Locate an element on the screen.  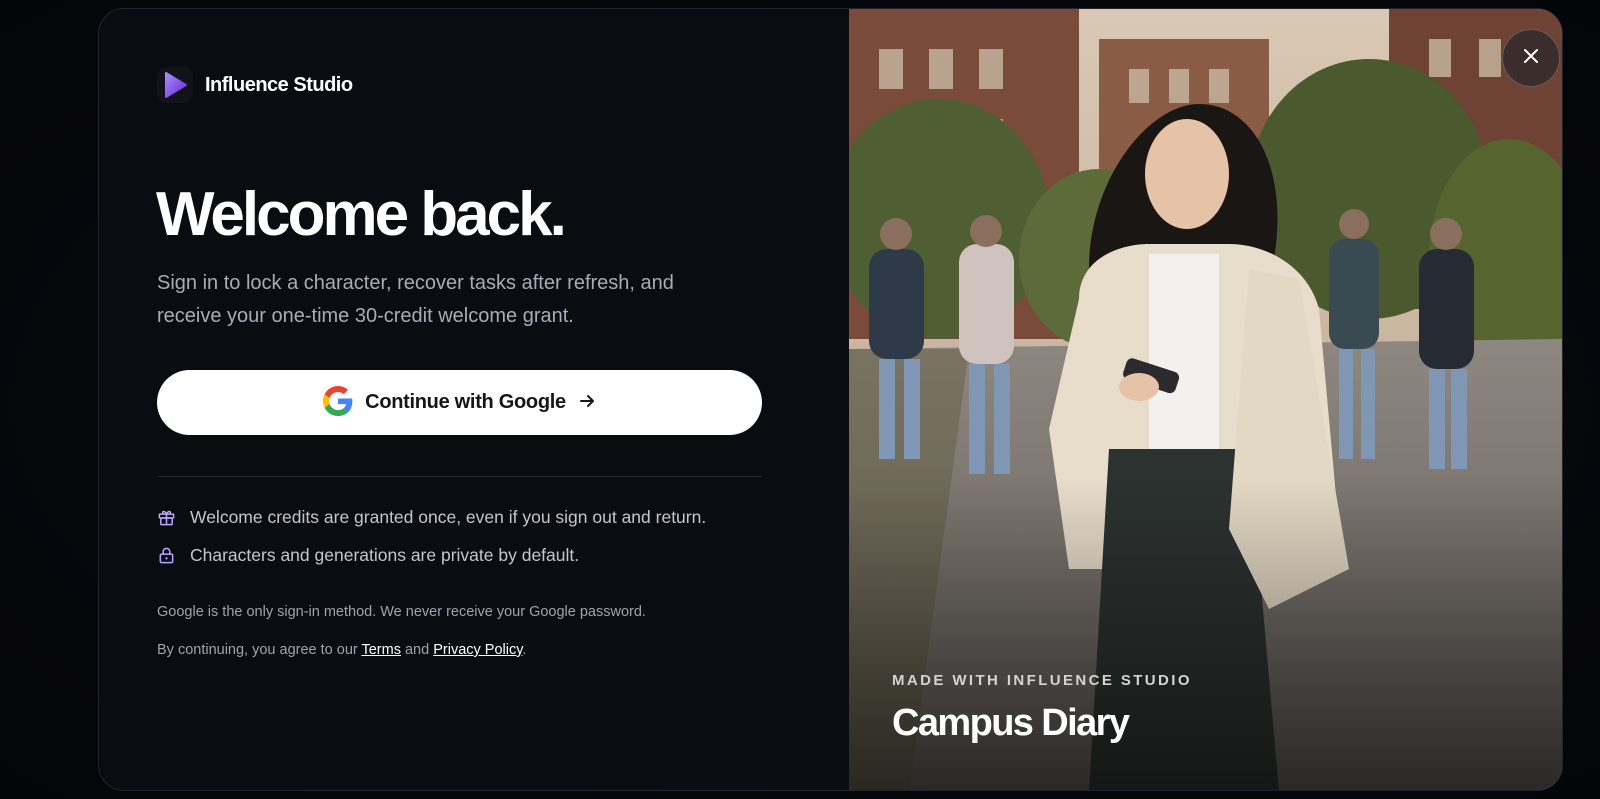
lock-icon is located at coordinates (166, 555).